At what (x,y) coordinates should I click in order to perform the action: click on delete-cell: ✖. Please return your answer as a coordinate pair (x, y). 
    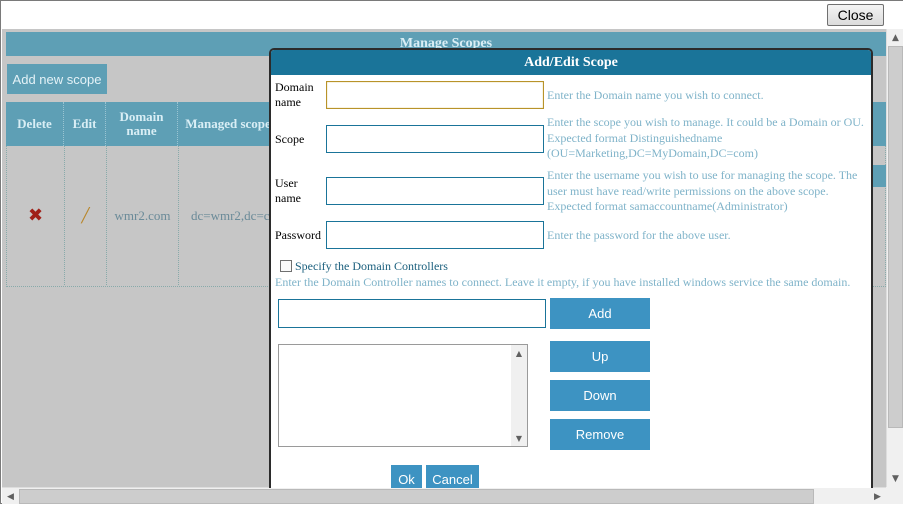
    Looking at the image, I should click on (36, 215).